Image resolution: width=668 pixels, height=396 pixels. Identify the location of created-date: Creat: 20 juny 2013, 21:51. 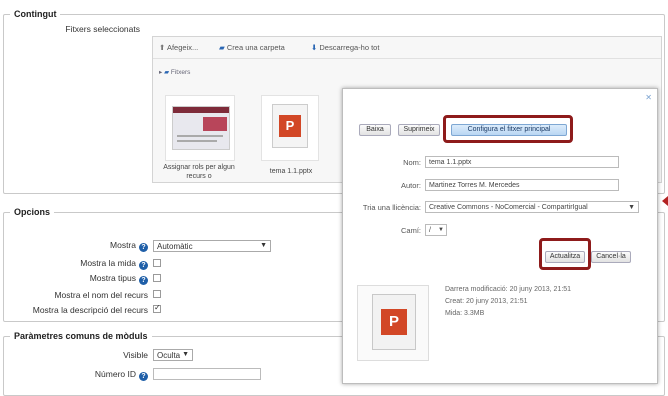
(486, 301).